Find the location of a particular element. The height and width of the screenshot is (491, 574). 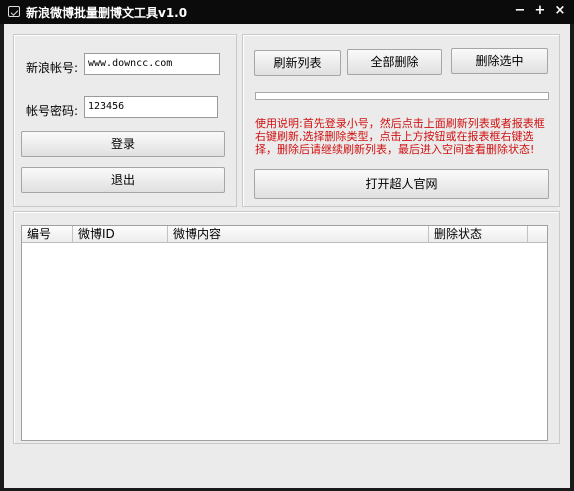

column-header-filler is located at coordinates (537, 234).